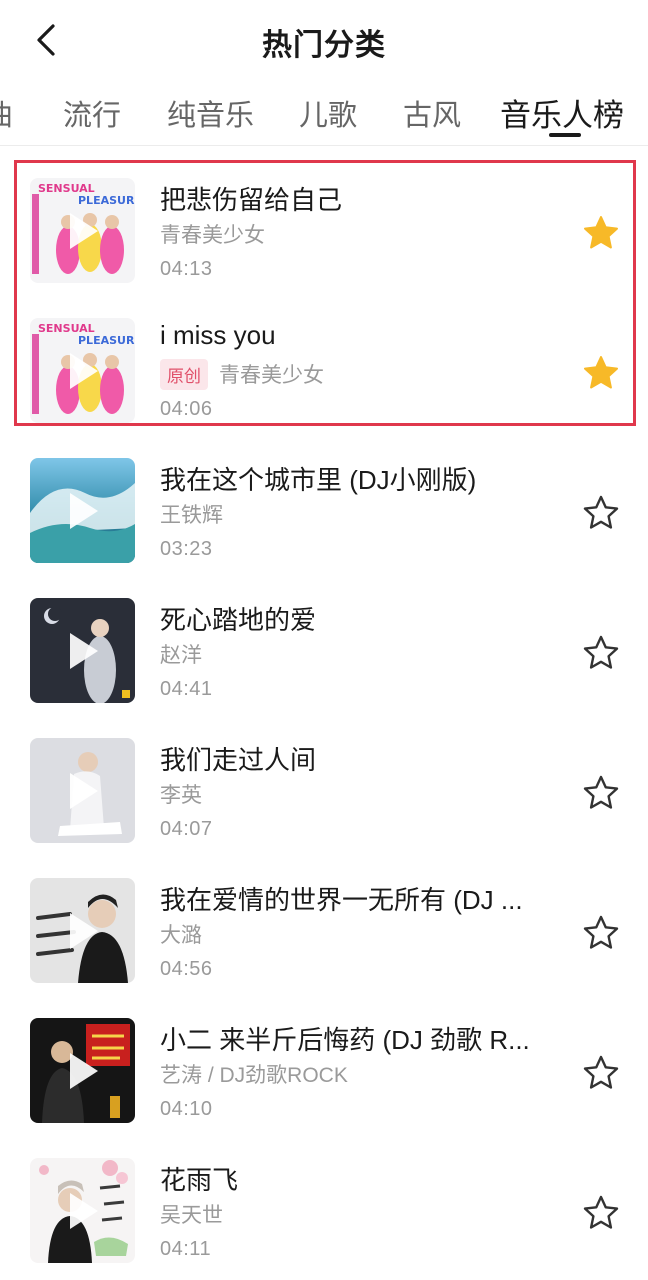  What do you see at coordinates (562, 112) in the screenshot?
I see `tab-yinyuerenbang: 音乐人榜` at bounding box center [562, 112].